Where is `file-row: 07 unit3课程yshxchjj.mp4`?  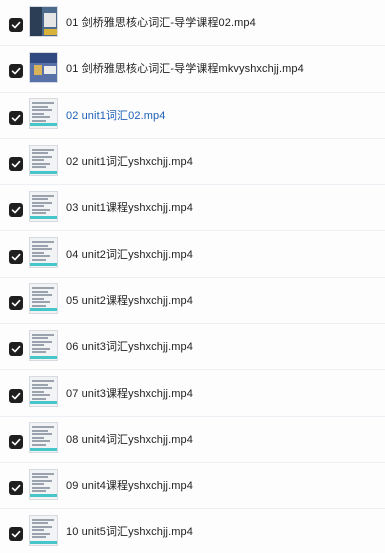
file-row: 07 unit3课程yshxchjj.mp4 is located at coordinates (192, 393).